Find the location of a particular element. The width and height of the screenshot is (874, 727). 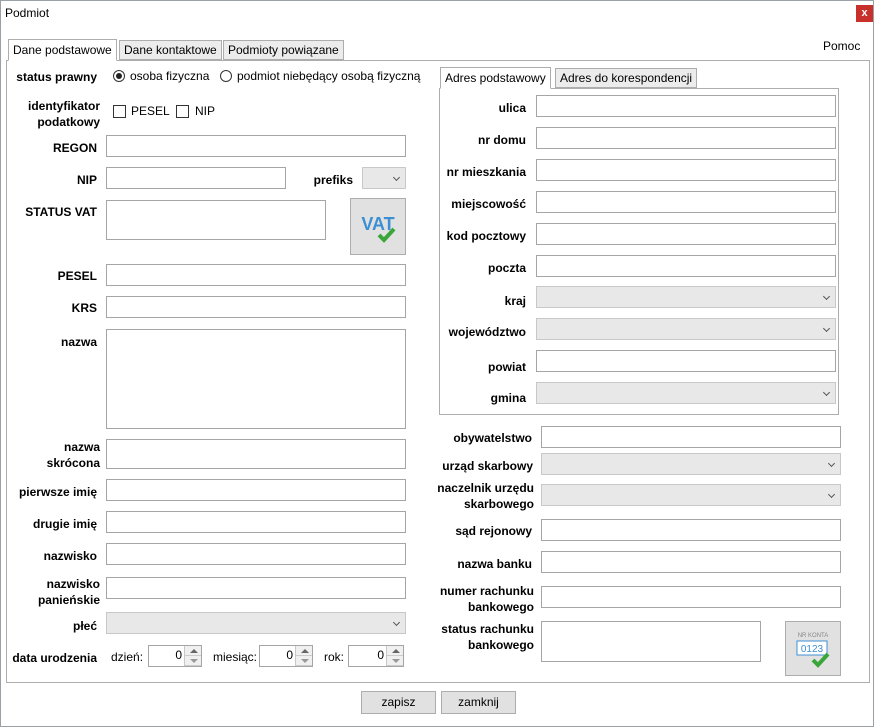

naczelnik-select is located at coordinates (691, 495).